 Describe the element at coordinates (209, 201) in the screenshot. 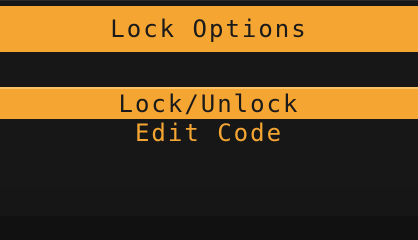

I see `footer-band` at that location.